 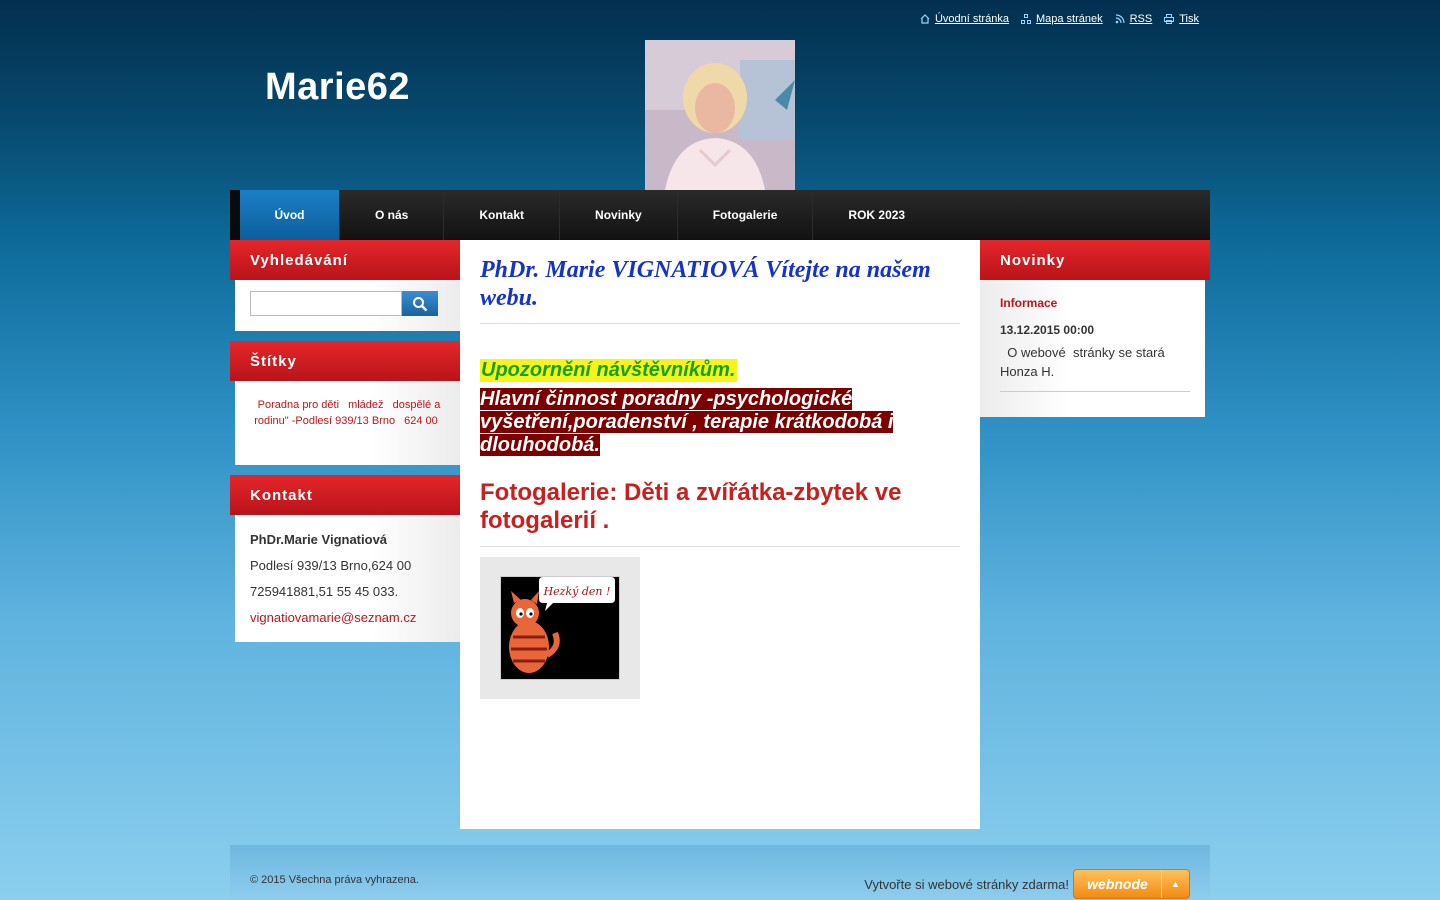 What do you see at coordinates (334, 880) in the screenshot?
I see `copyright: © 2015 Všechna práva vyhrazena.` at bounding box center [334, 880].